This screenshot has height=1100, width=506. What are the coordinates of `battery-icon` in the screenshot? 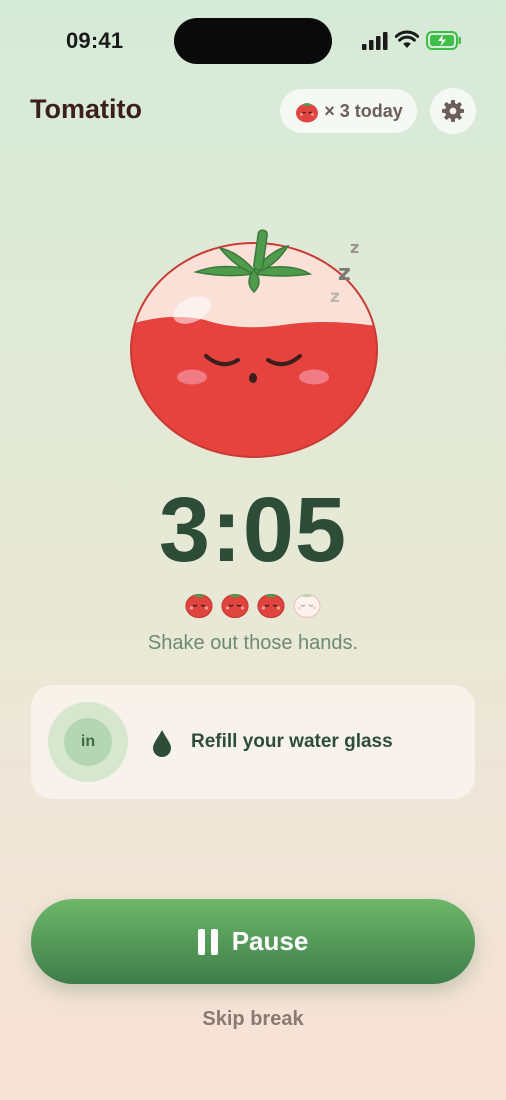 It's located at (443, 40).